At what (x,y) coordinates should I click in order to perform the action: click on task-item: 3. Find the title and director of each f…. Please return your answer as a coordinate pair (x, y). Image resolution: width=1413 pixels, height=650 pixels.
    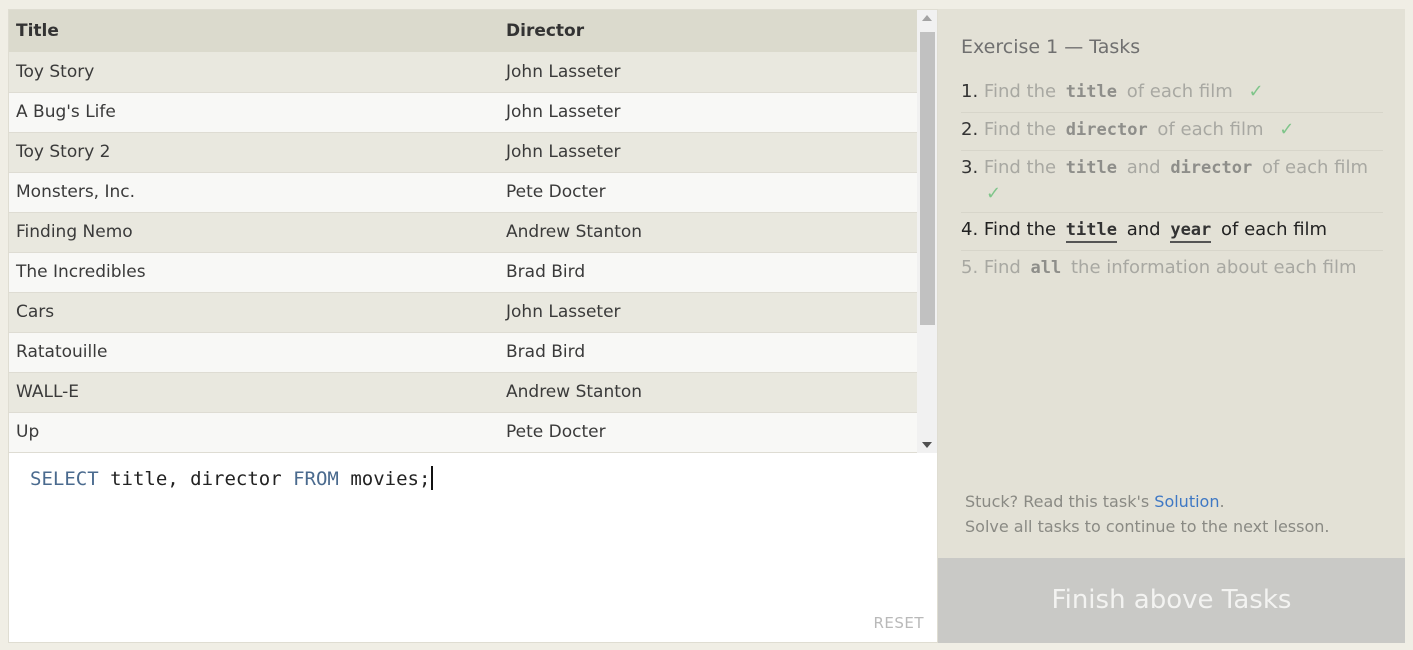
    Looking at the image, I should click on (1172, 182).